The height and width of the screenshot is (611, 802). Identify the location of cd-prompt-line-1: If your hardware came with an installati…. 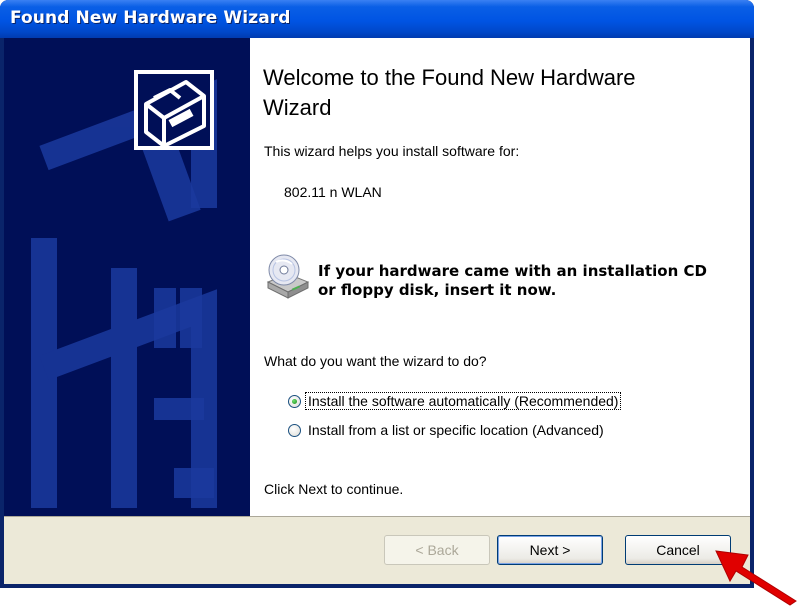
(512, 271).